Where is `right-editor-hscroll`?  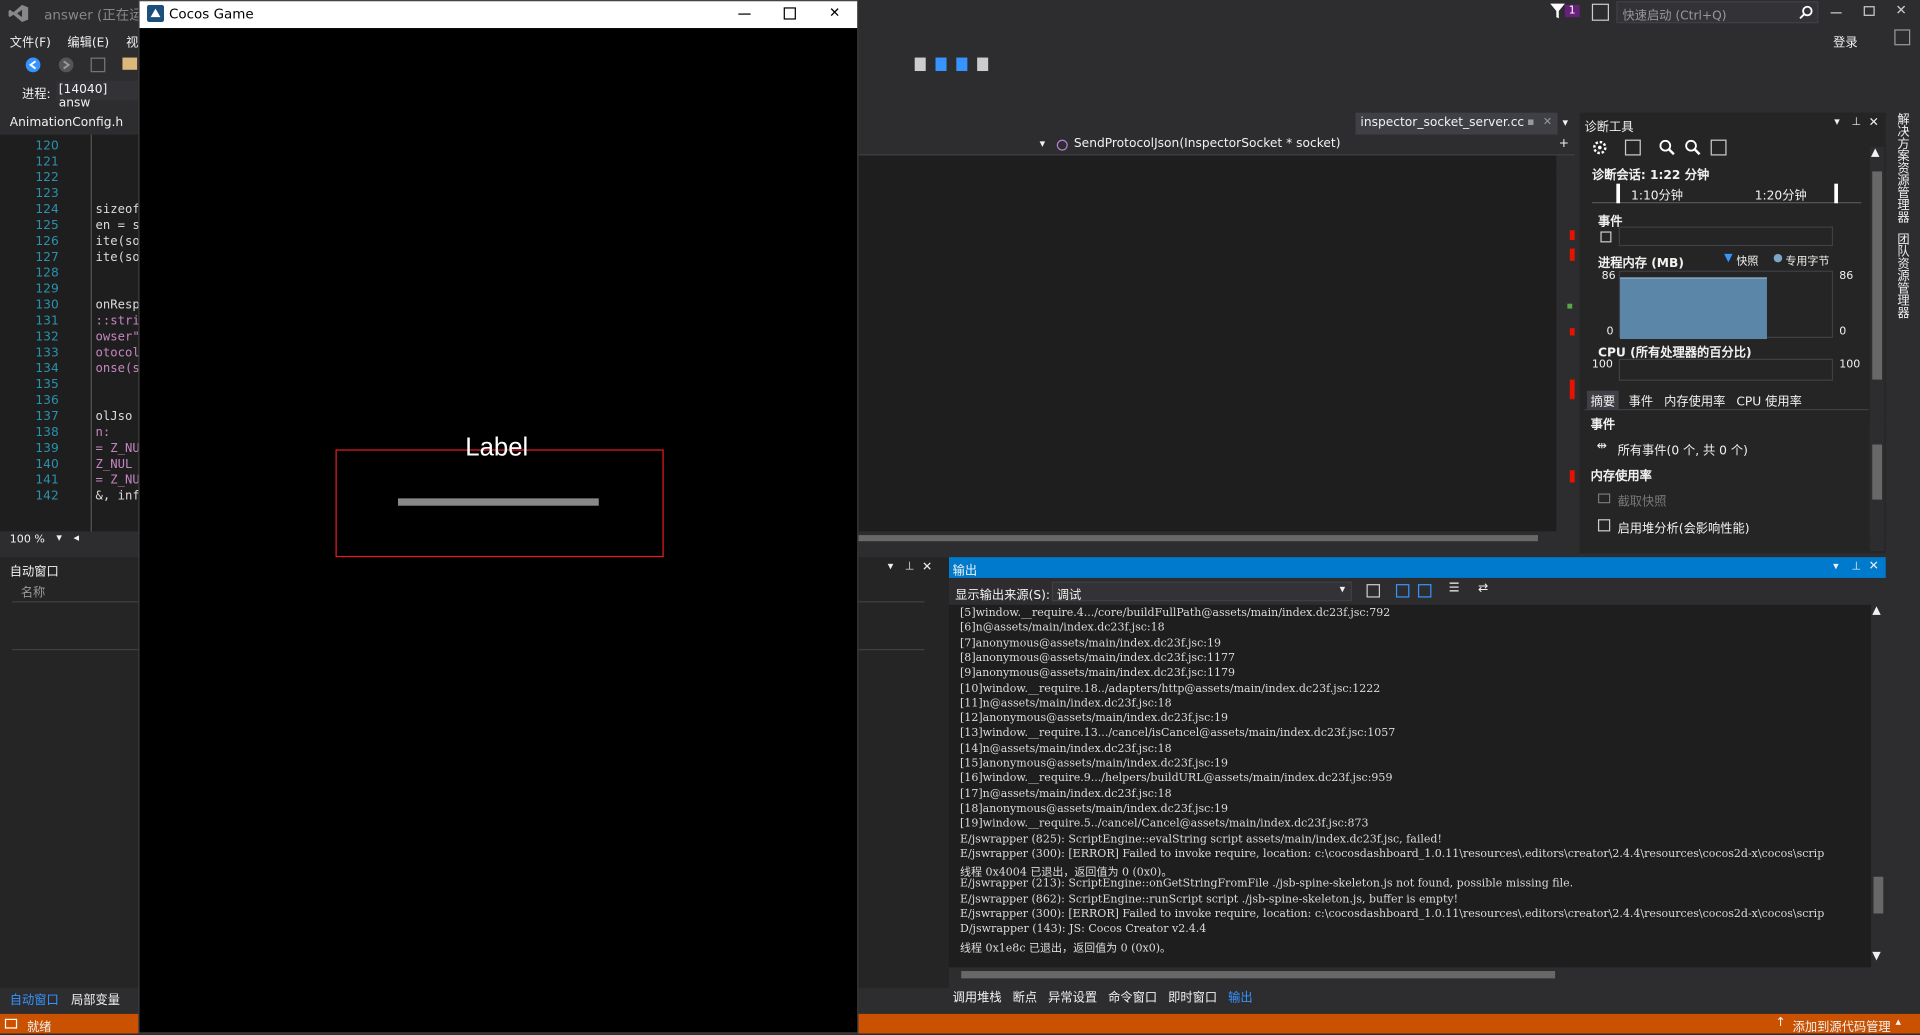 right-editor-hscroll is located at coordinates (1207, 537).